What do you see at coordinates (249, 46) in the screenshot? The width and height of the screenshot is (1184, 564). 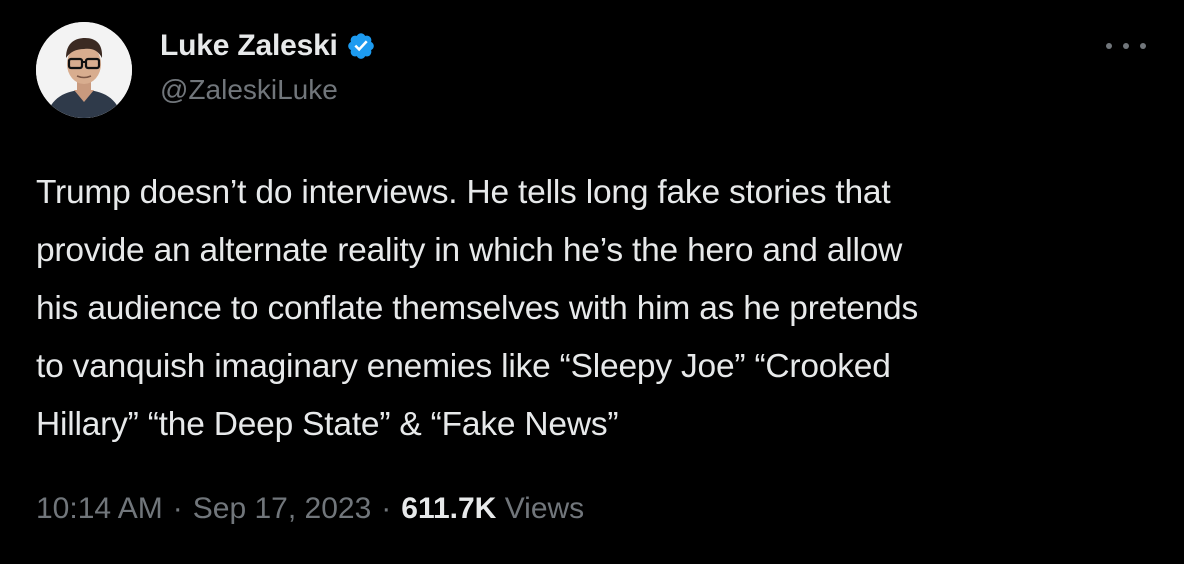 I see `author-display-name: Luke Zaleski` at bounding box center [249, 46].